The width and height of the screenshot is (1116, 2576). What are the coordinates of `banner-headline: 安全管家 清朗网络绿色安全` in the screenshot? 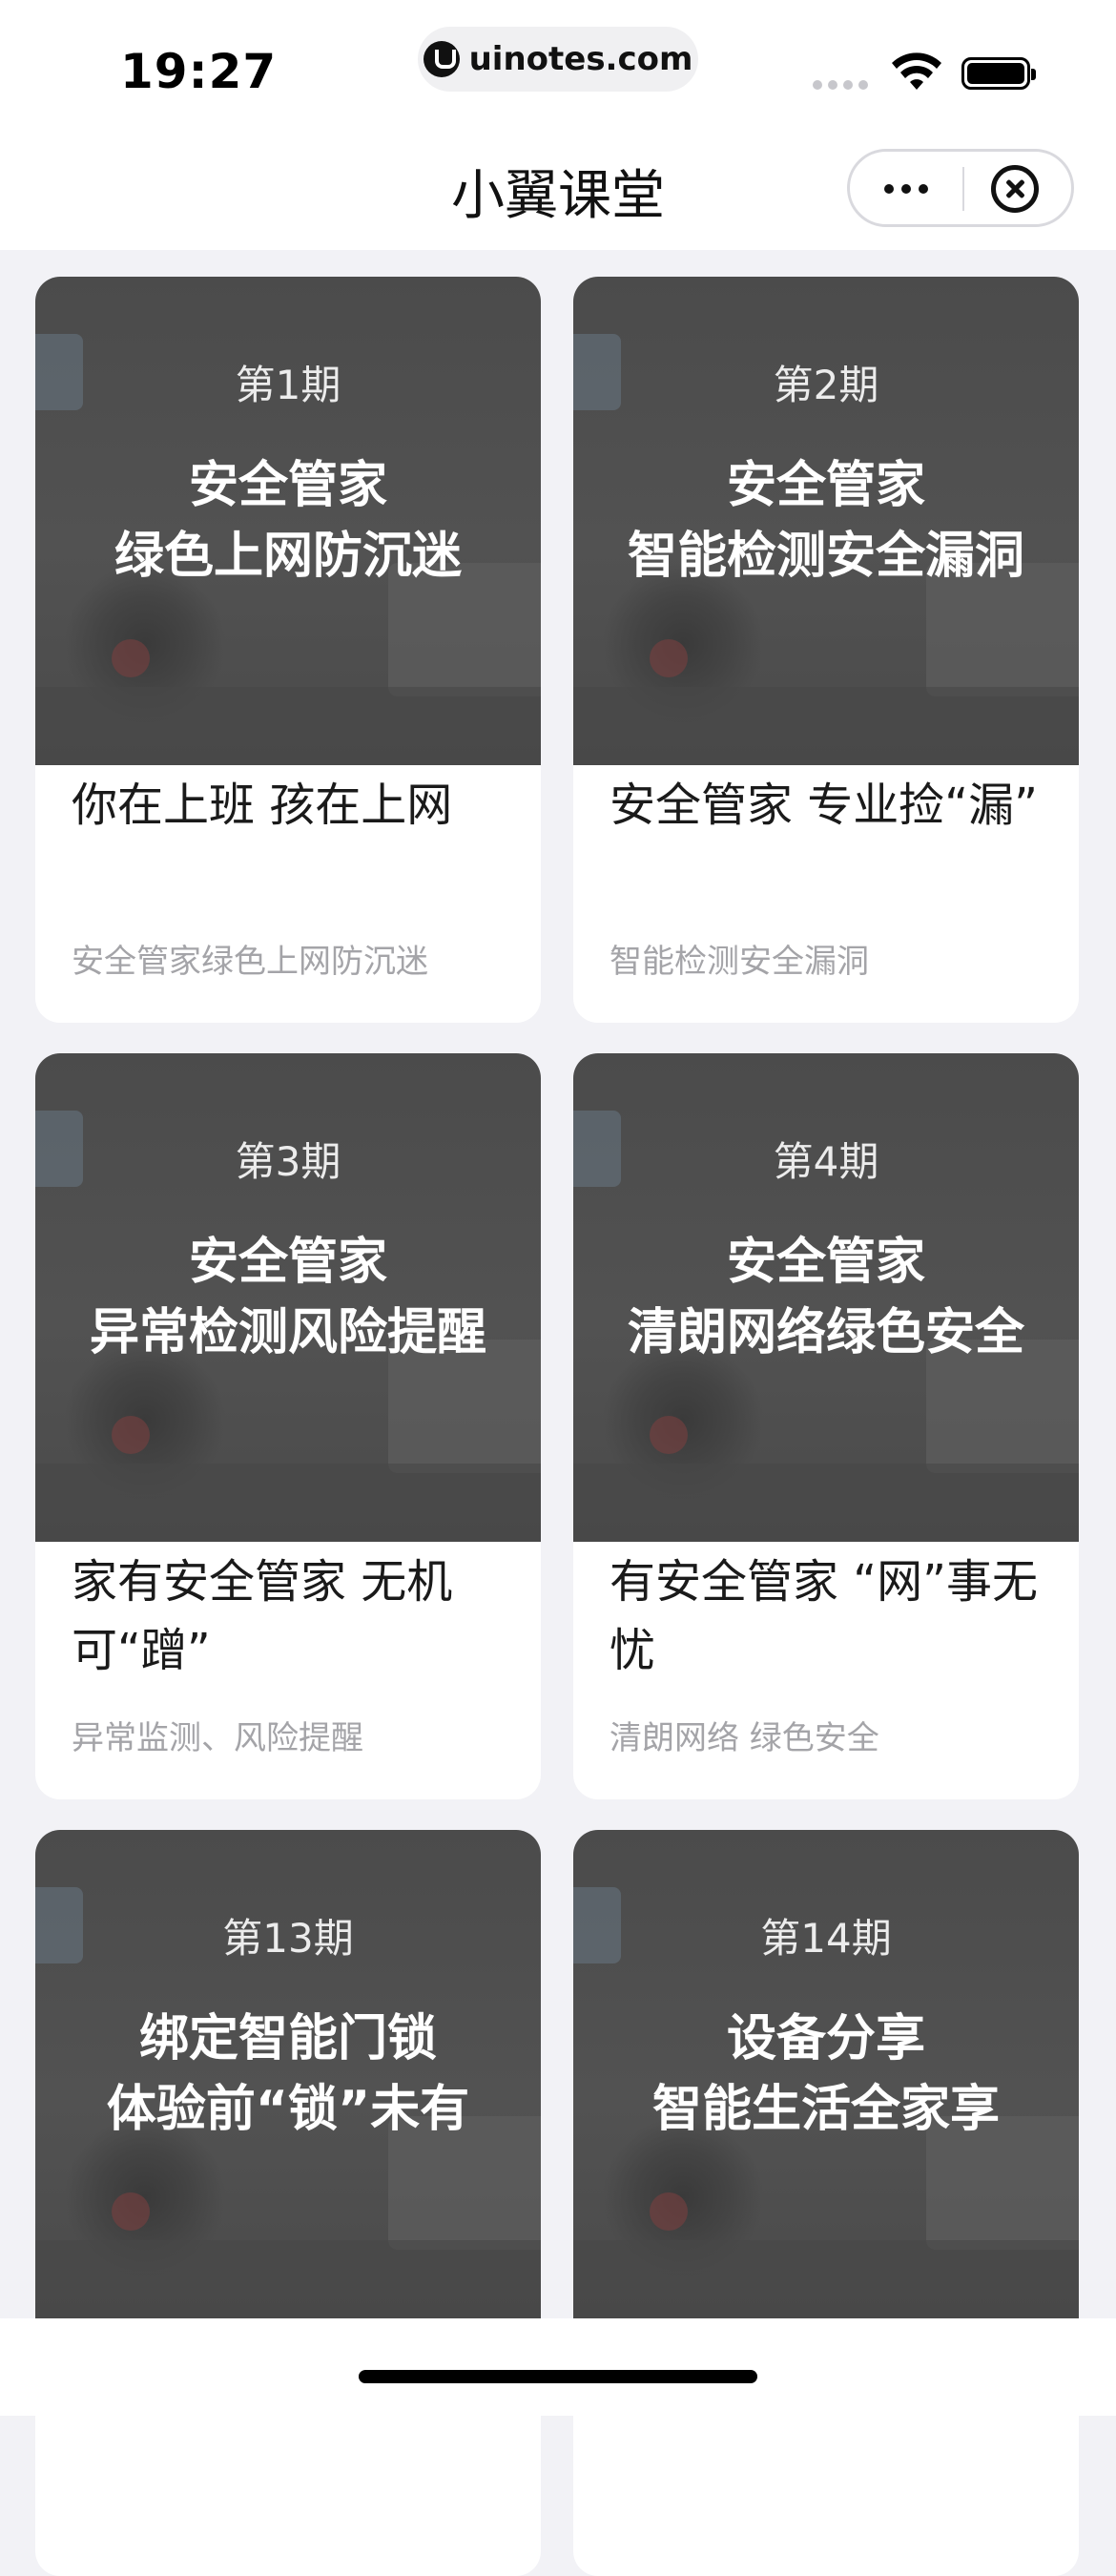 It's located at (826, 1297).